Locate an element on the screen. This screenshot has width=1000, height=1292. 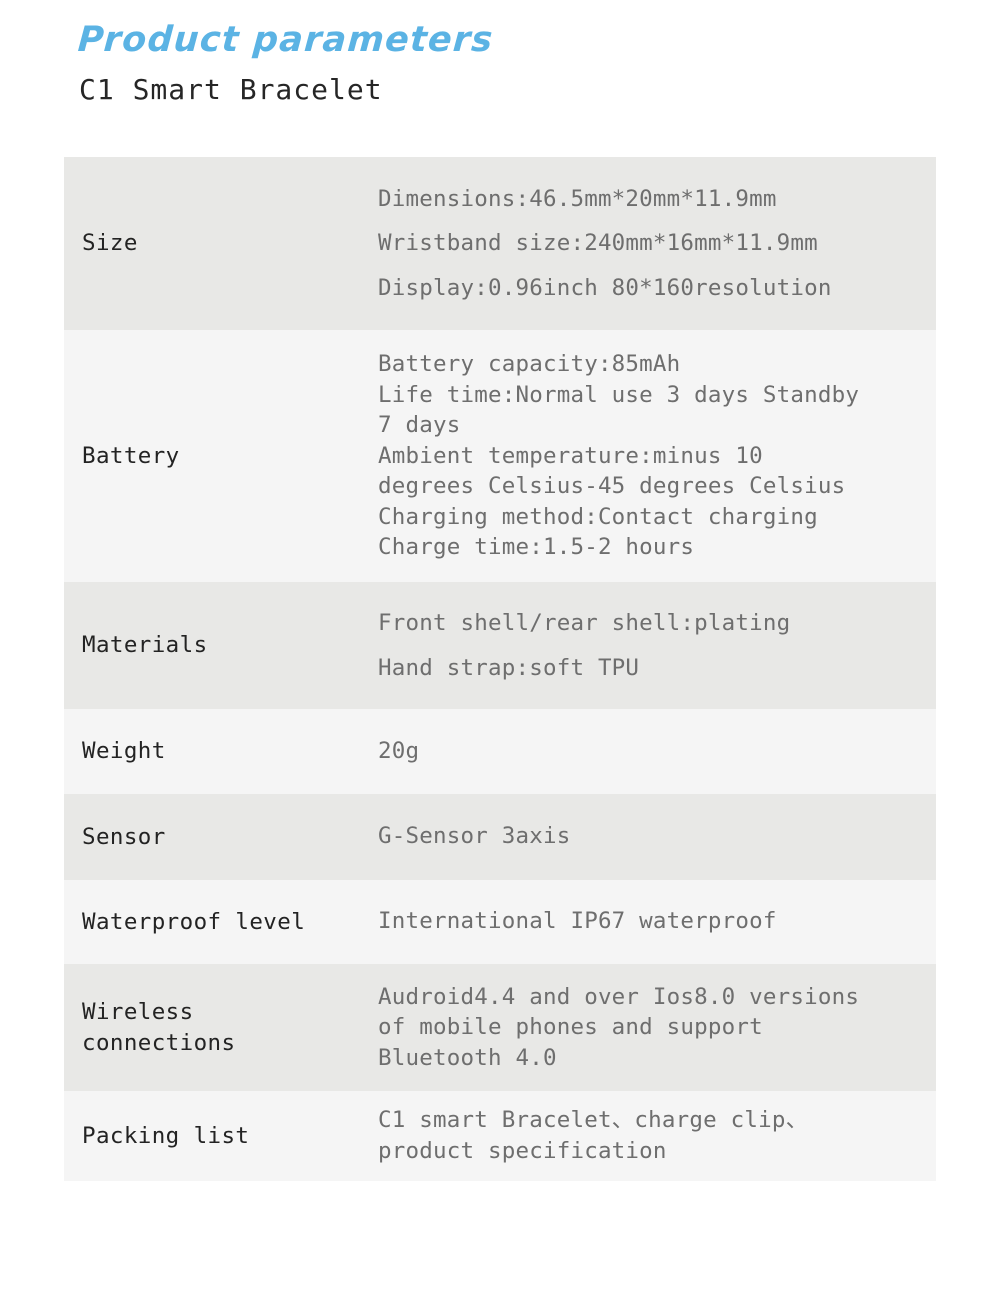
product-name: C1 Smart Bracelet is located at coordinates (231, 89).